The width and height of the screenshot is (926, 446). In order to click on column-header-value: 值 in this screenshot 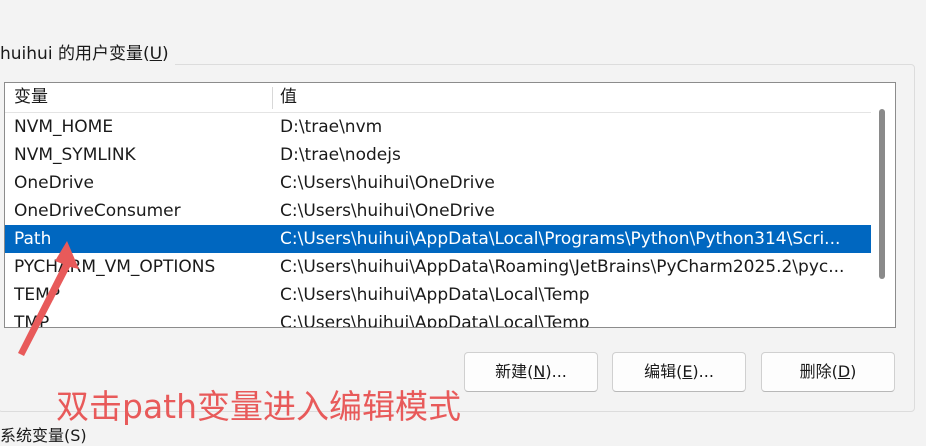, I will do `click(288, 97)`.